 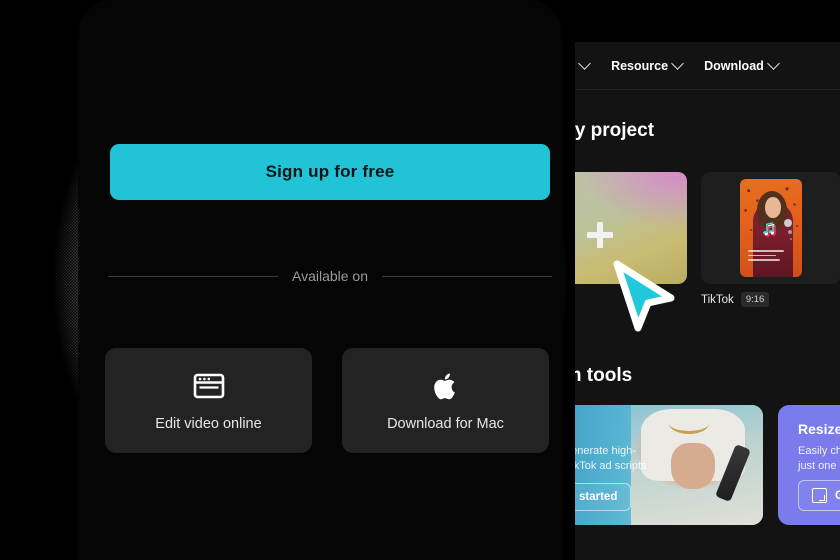 What do you see at coordinates (615, 130) in the screenshot?
I see `my-project-heading: My project` at bounding box center [615, 130].